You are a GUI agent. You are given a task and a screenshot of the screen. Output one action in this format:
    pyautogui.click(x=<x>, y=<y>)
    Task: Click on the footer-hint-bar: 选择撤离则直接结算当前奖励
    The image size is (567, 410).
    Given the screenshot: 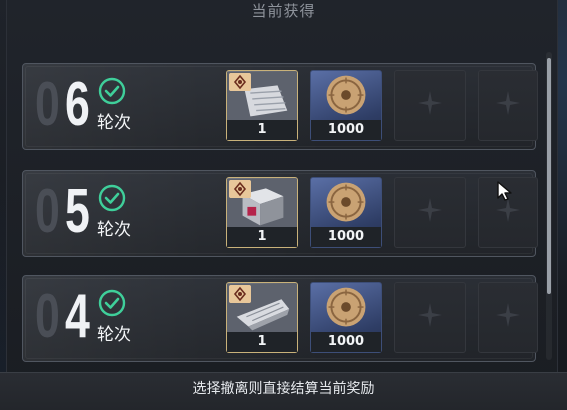 What is the action you would take?
    pyautogui.click(x=283, y=391)
    